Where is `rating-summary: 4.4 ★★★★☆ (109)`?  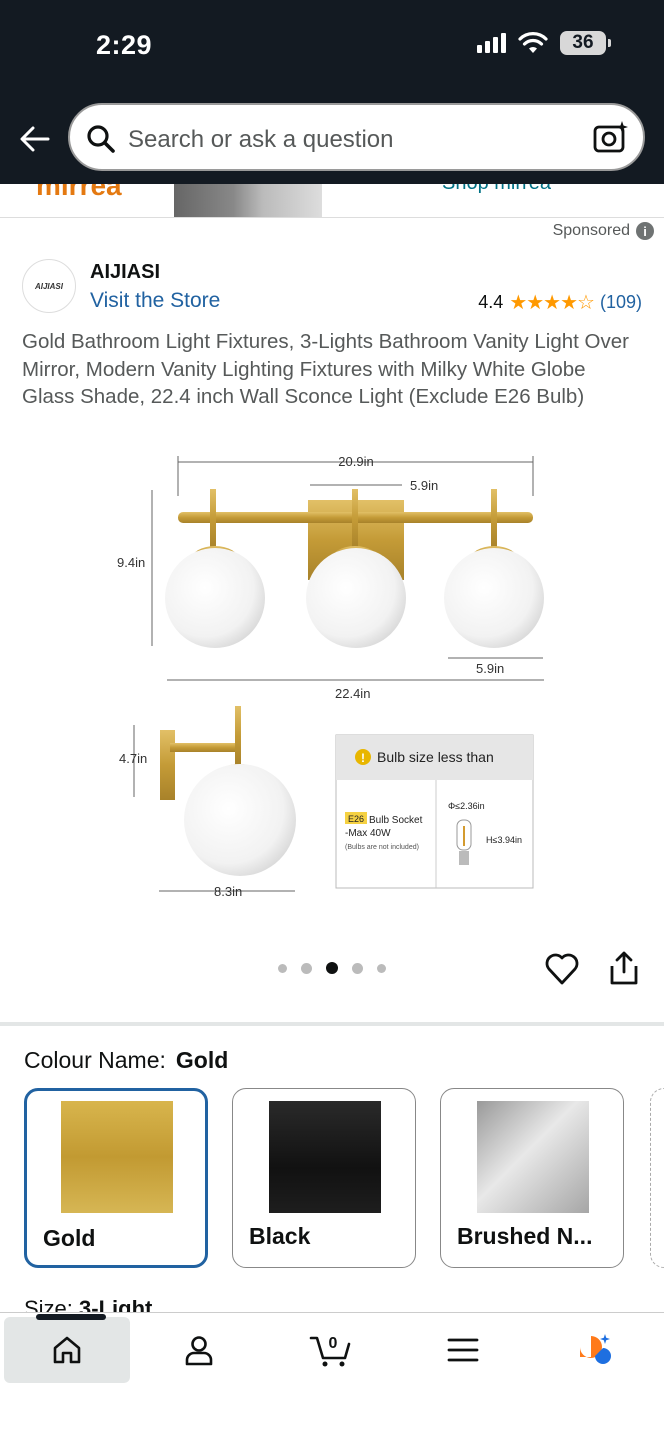 rating-summary: 4.4 ★★★★☆ (109) is located at coordinates (560, 302).